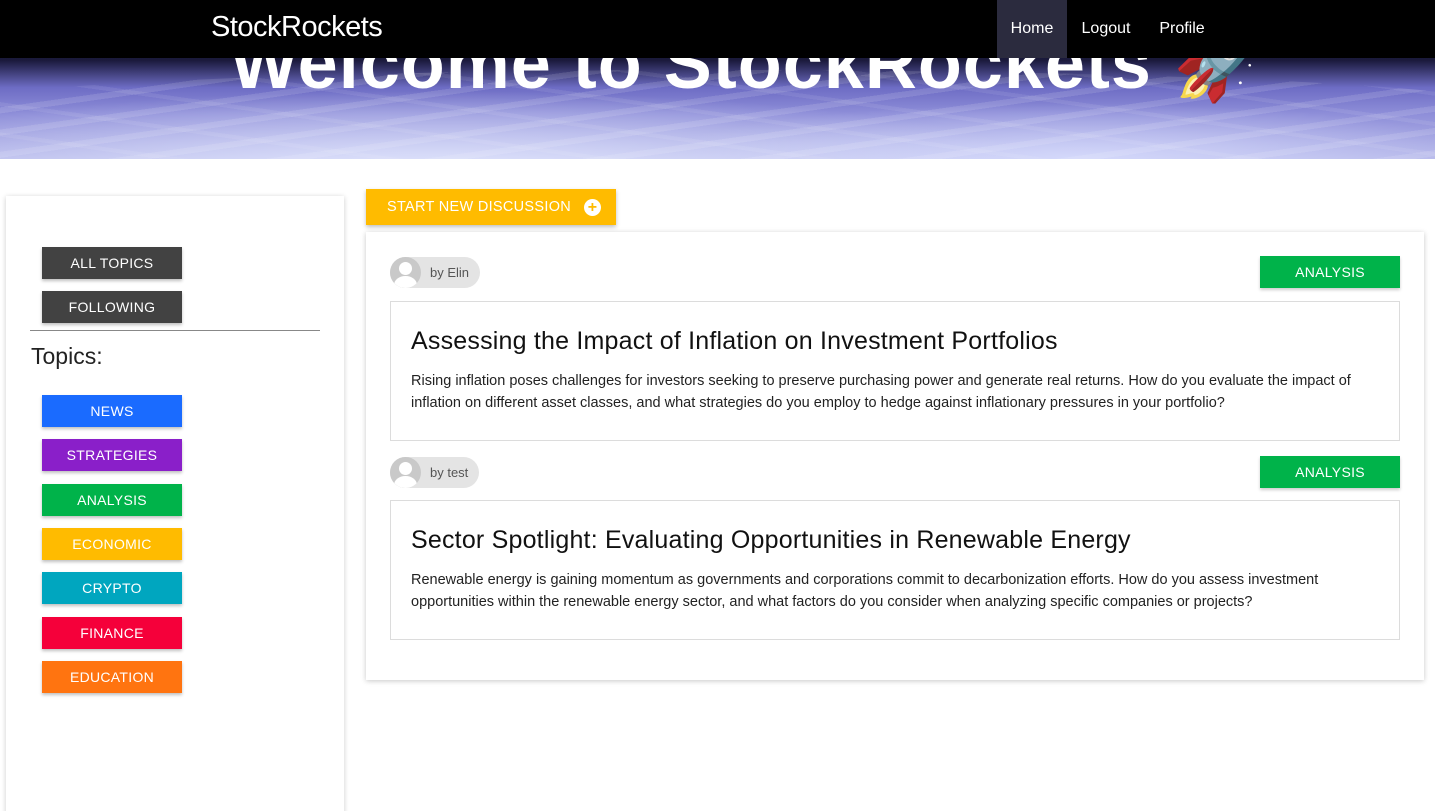 This screenshot has height=811, width=1435. I want to click on topic-strategies-button: STRATEGIES, so click(112, 455).